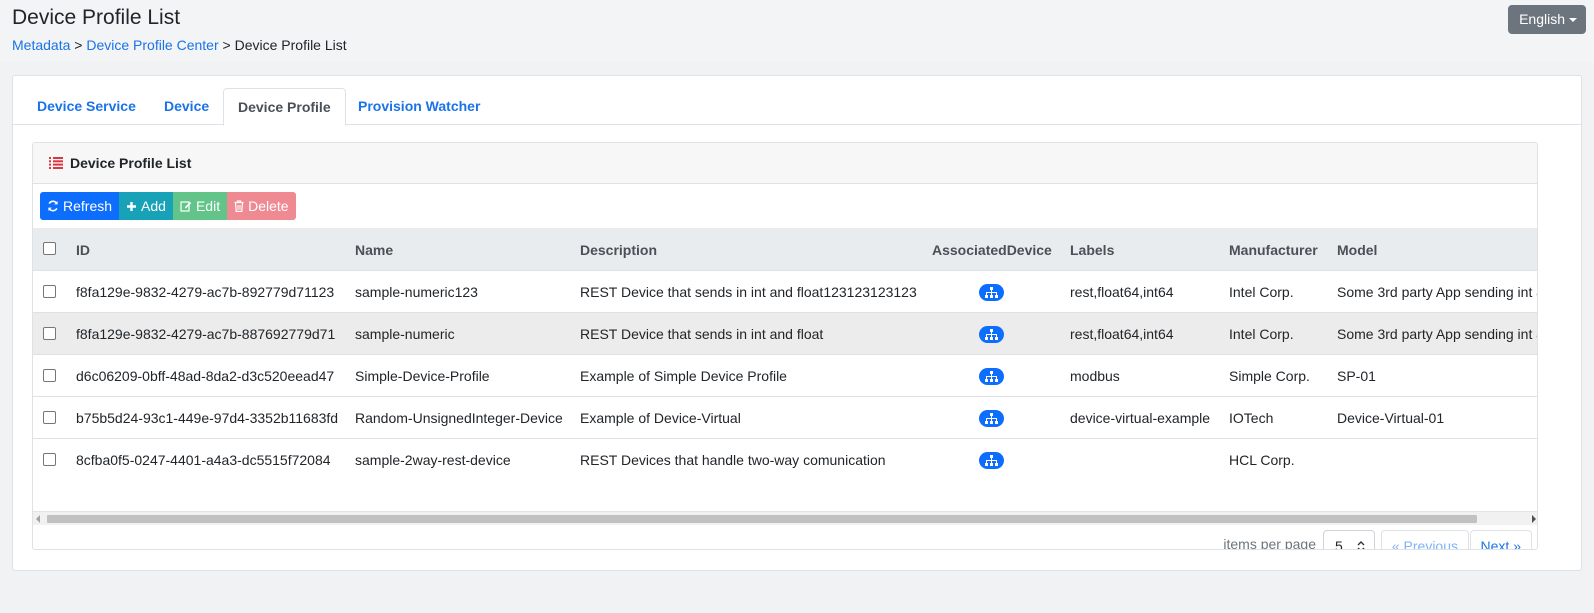 Image resolution: width=1594 pixels, height=613 pixels. Describe the element at coordinates (683, 376) in the screenshot. I see `cell-description: Example of Simple Device Profile` at that location.